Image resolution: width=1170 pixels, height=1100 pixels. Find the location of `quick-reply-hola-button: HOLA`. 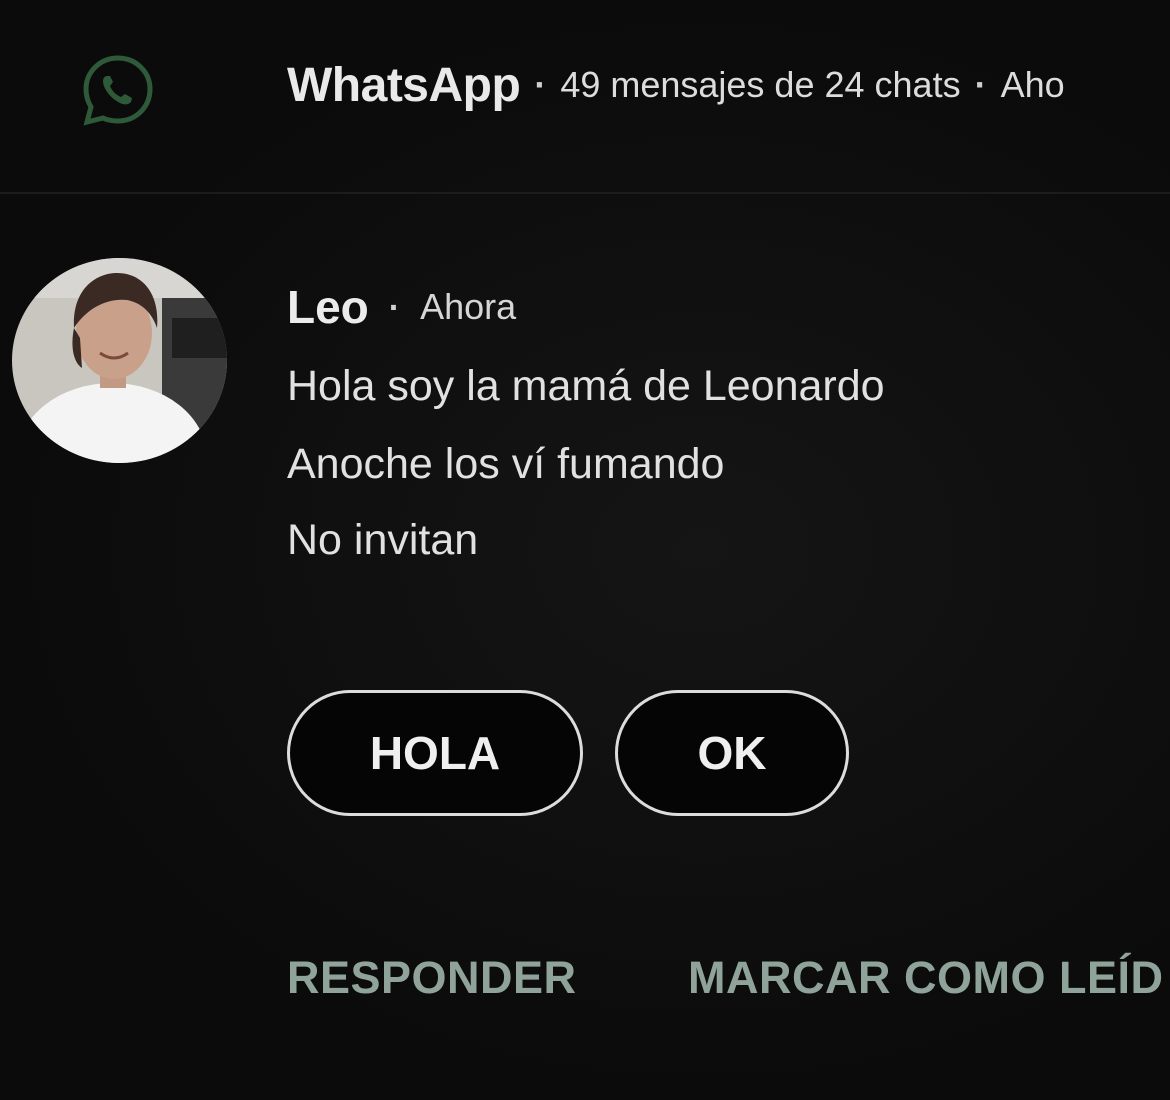

quick-reply-hola-button: HOLA is located at coordinates (435, 753).